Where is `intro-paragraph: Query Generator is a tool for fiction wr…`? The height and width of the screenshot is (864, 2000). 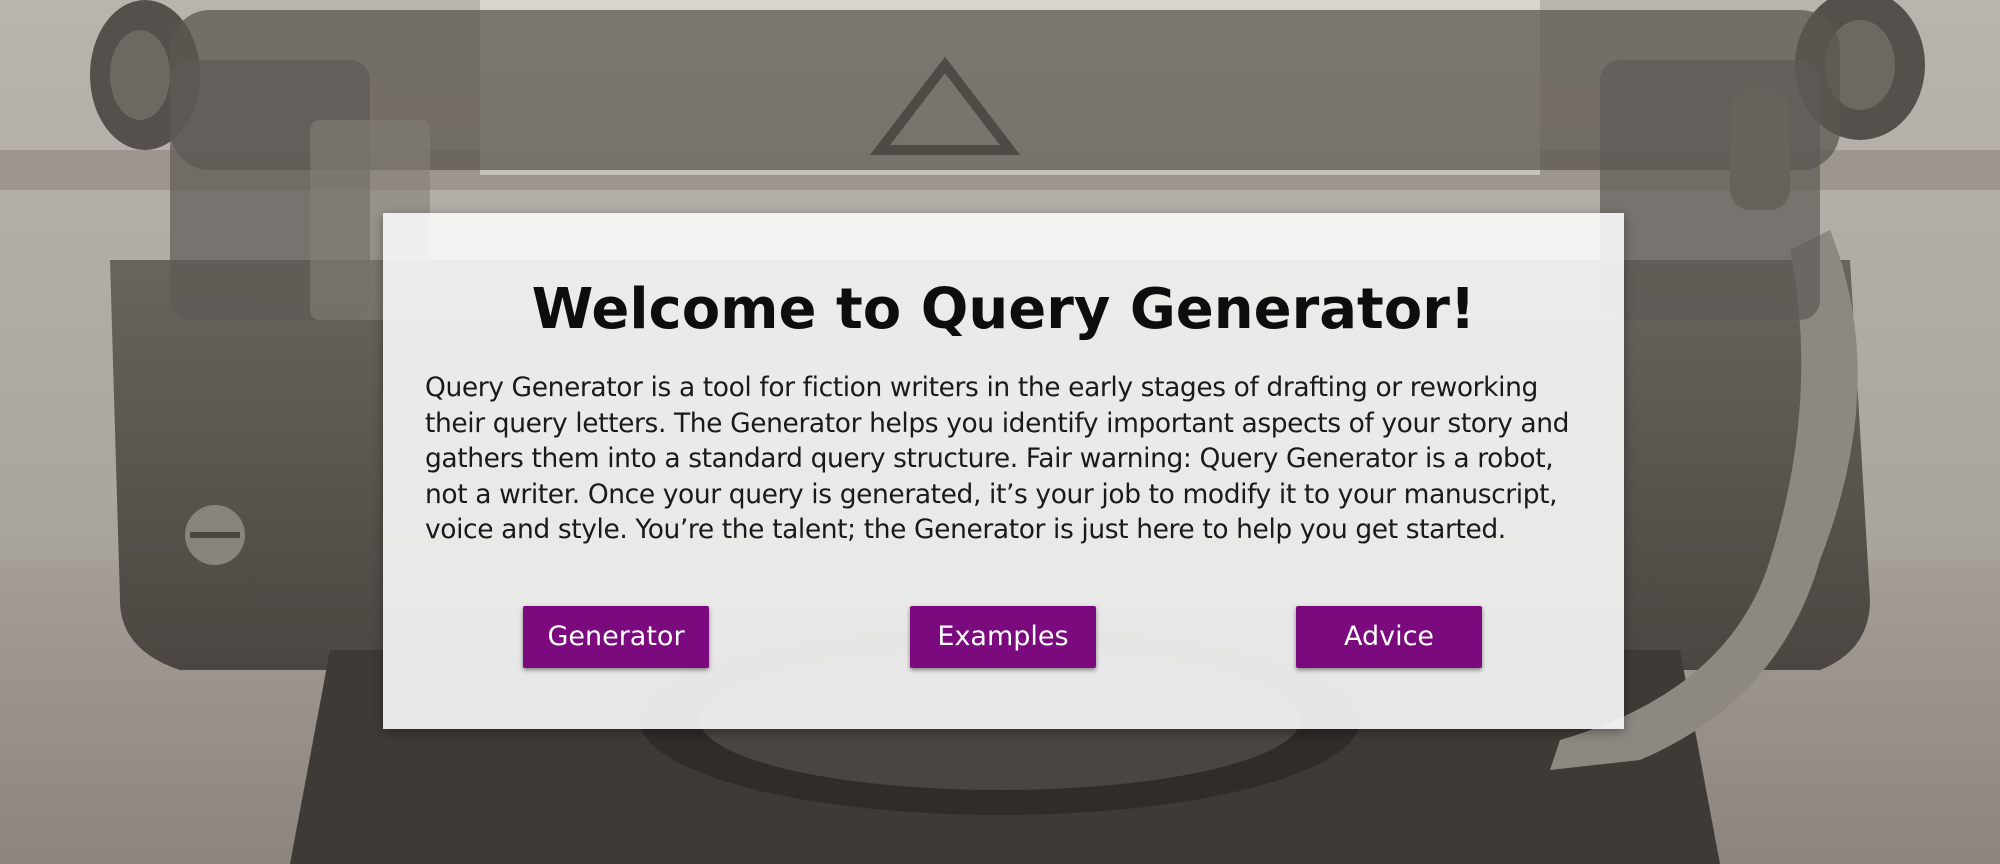 intro-paragraph: Query Generator is a tool for fiction wr… is located at coordinates (997, 458).